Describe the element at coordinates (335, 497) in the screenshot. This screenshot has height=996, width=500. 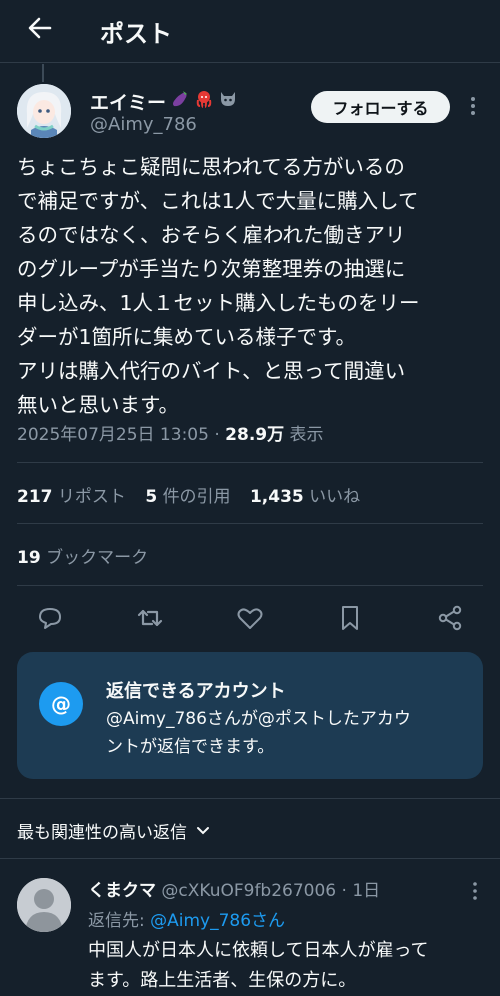
I see `like-label: いいね` at that location.